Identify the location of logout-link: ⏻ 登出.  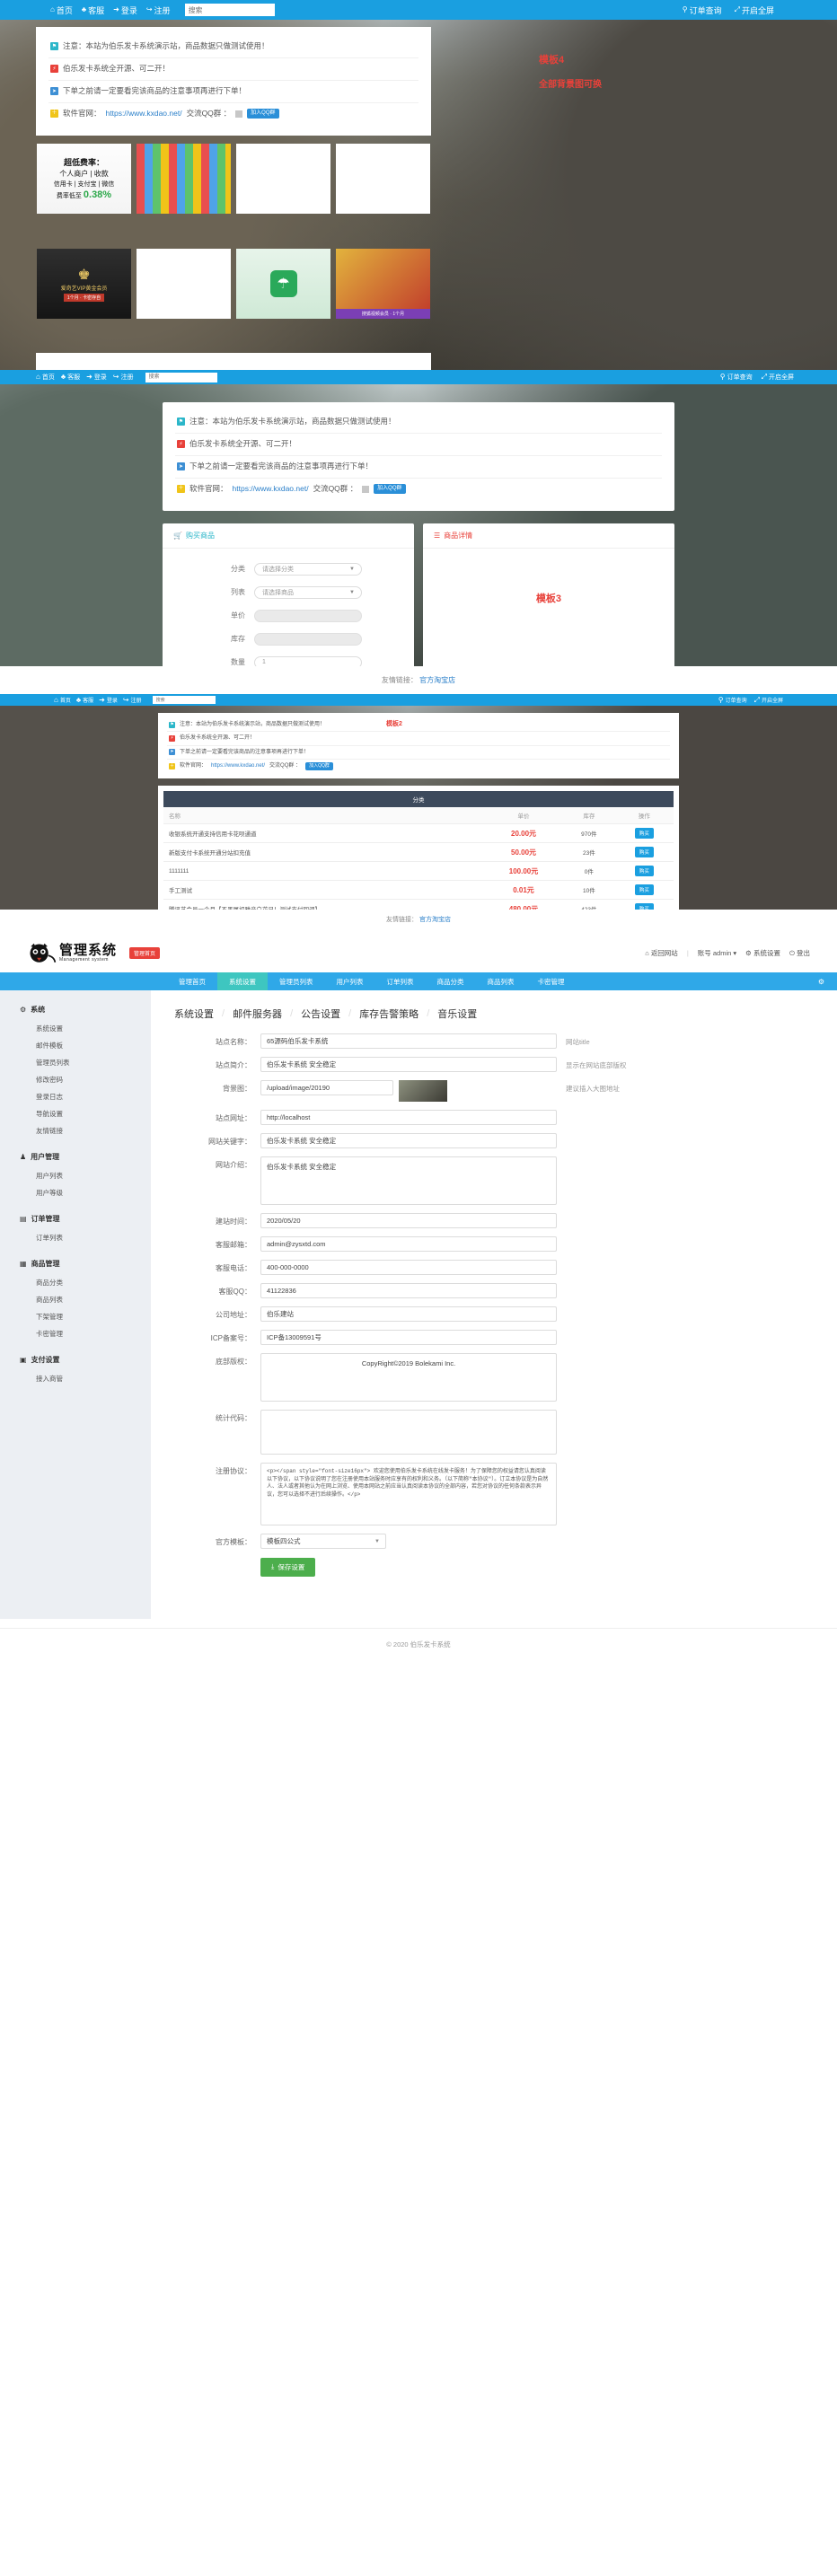
(799, 953).